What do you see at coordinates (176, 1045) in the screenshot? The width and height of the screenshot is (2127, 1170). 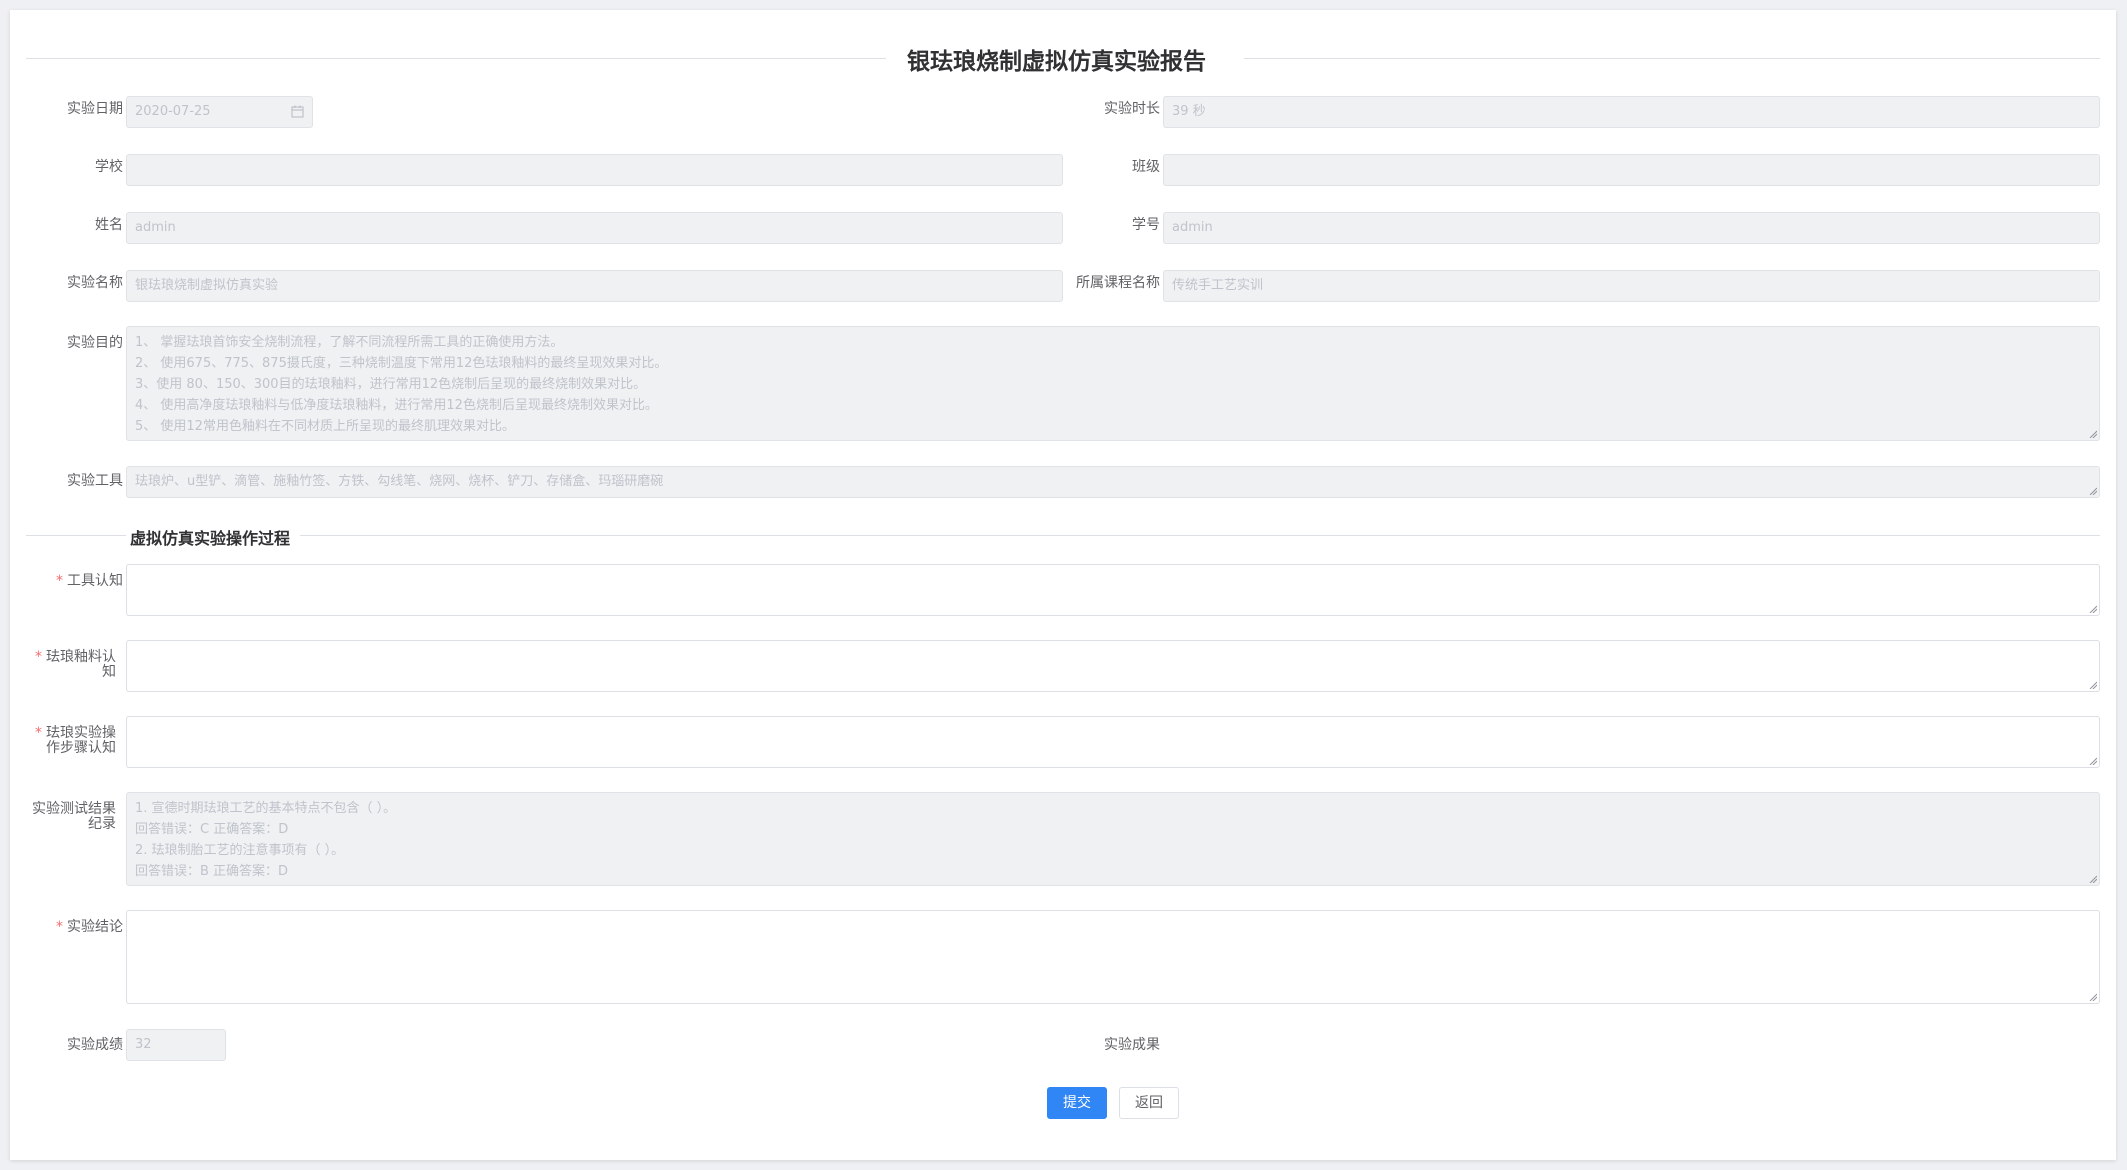 I see `score-field: 32` at bounding box center [176, 1045].